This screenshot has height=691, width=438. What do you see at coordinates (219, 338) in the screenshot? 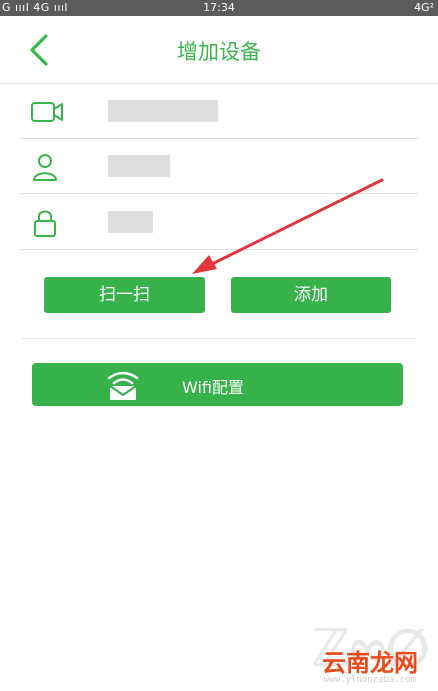
I see `section-divider` at bounding box center [219, 338].